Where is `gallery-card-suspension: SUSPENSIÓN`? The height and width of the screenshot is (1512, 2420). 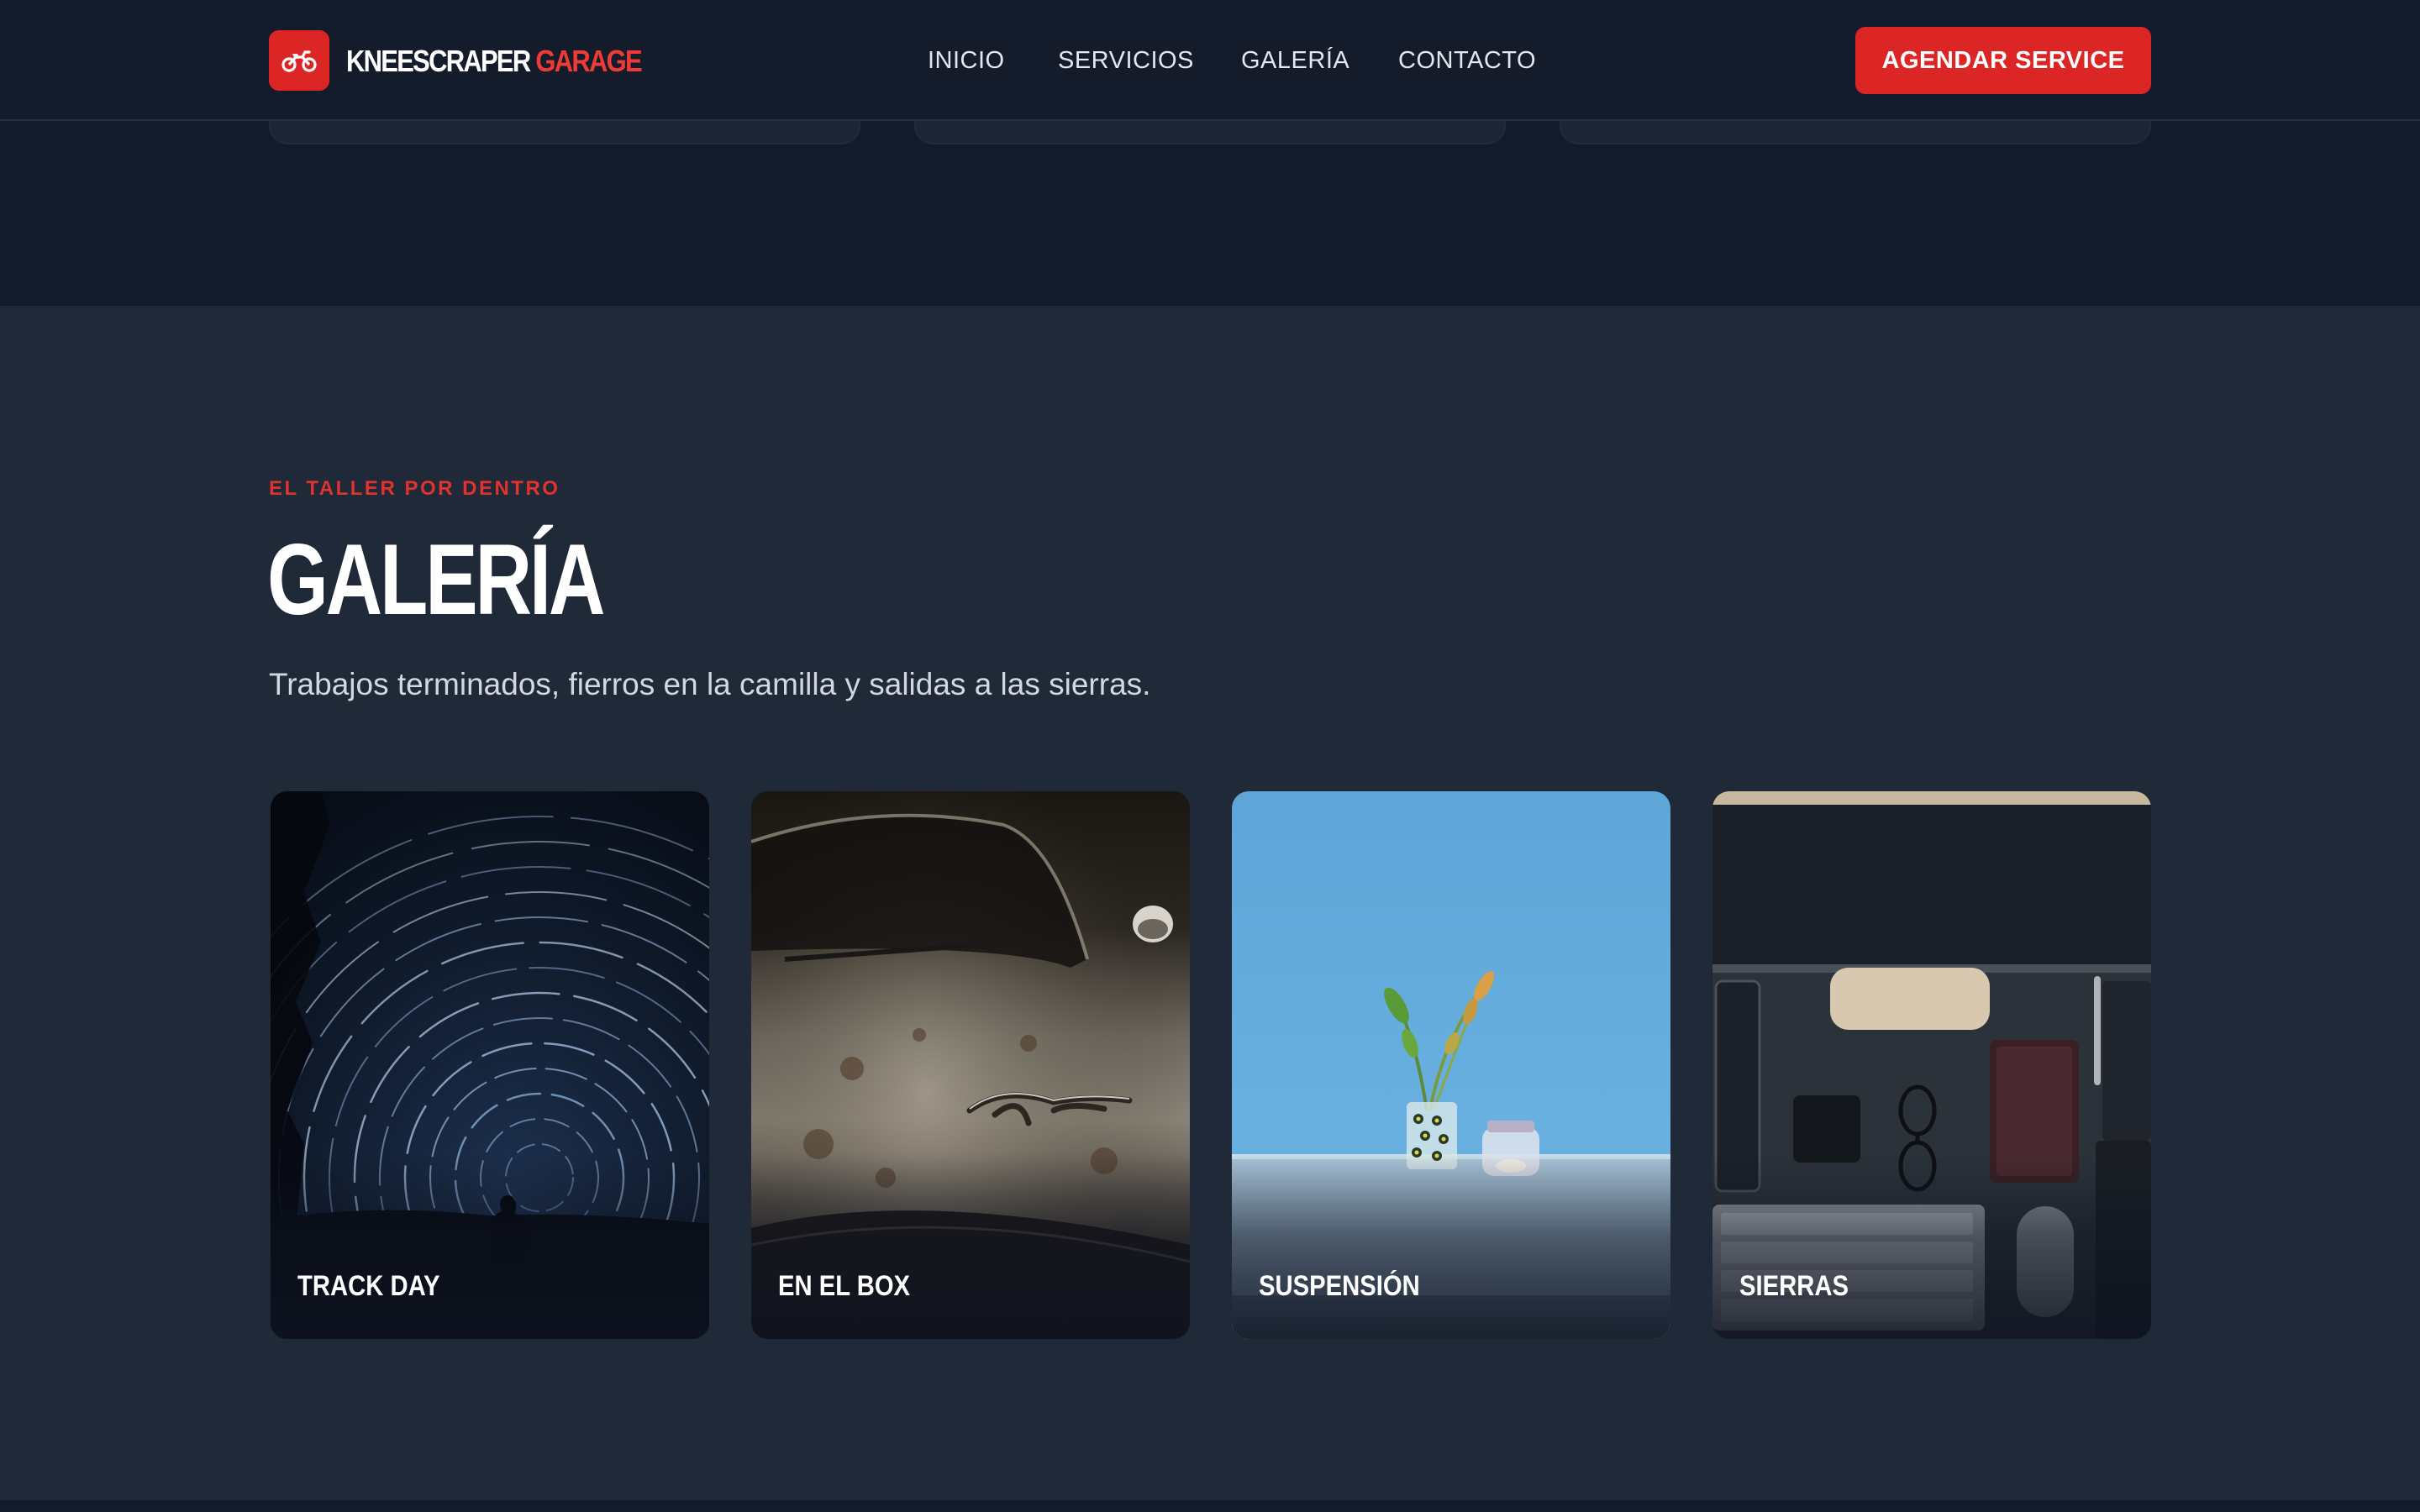 gallery-card-suspension: SUSPENSIÓN is located at coordinates (1451, 1065).